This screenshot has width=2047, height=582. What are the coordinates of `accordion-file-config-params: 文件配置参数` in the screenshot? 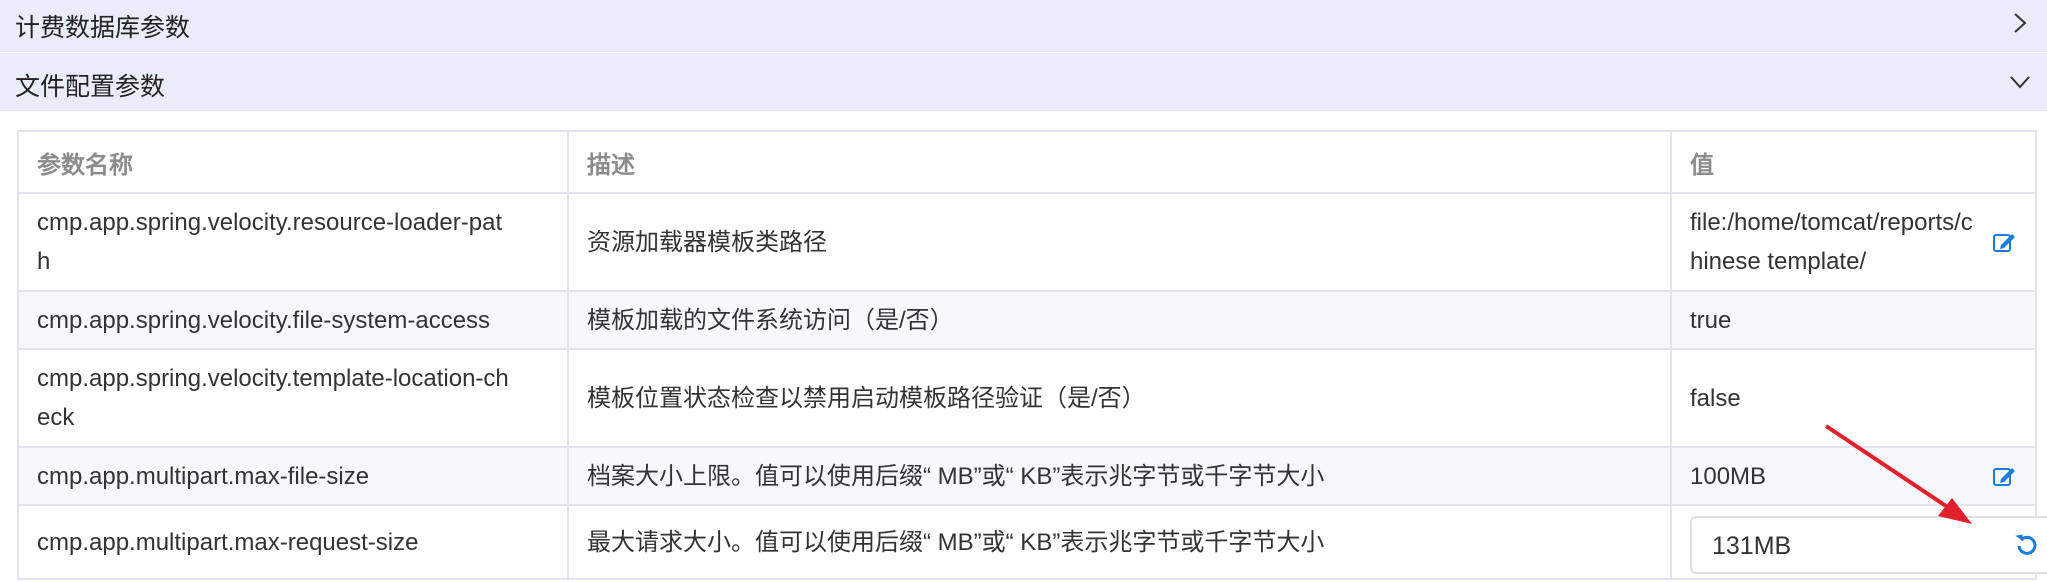 It's located at (1023, 82).